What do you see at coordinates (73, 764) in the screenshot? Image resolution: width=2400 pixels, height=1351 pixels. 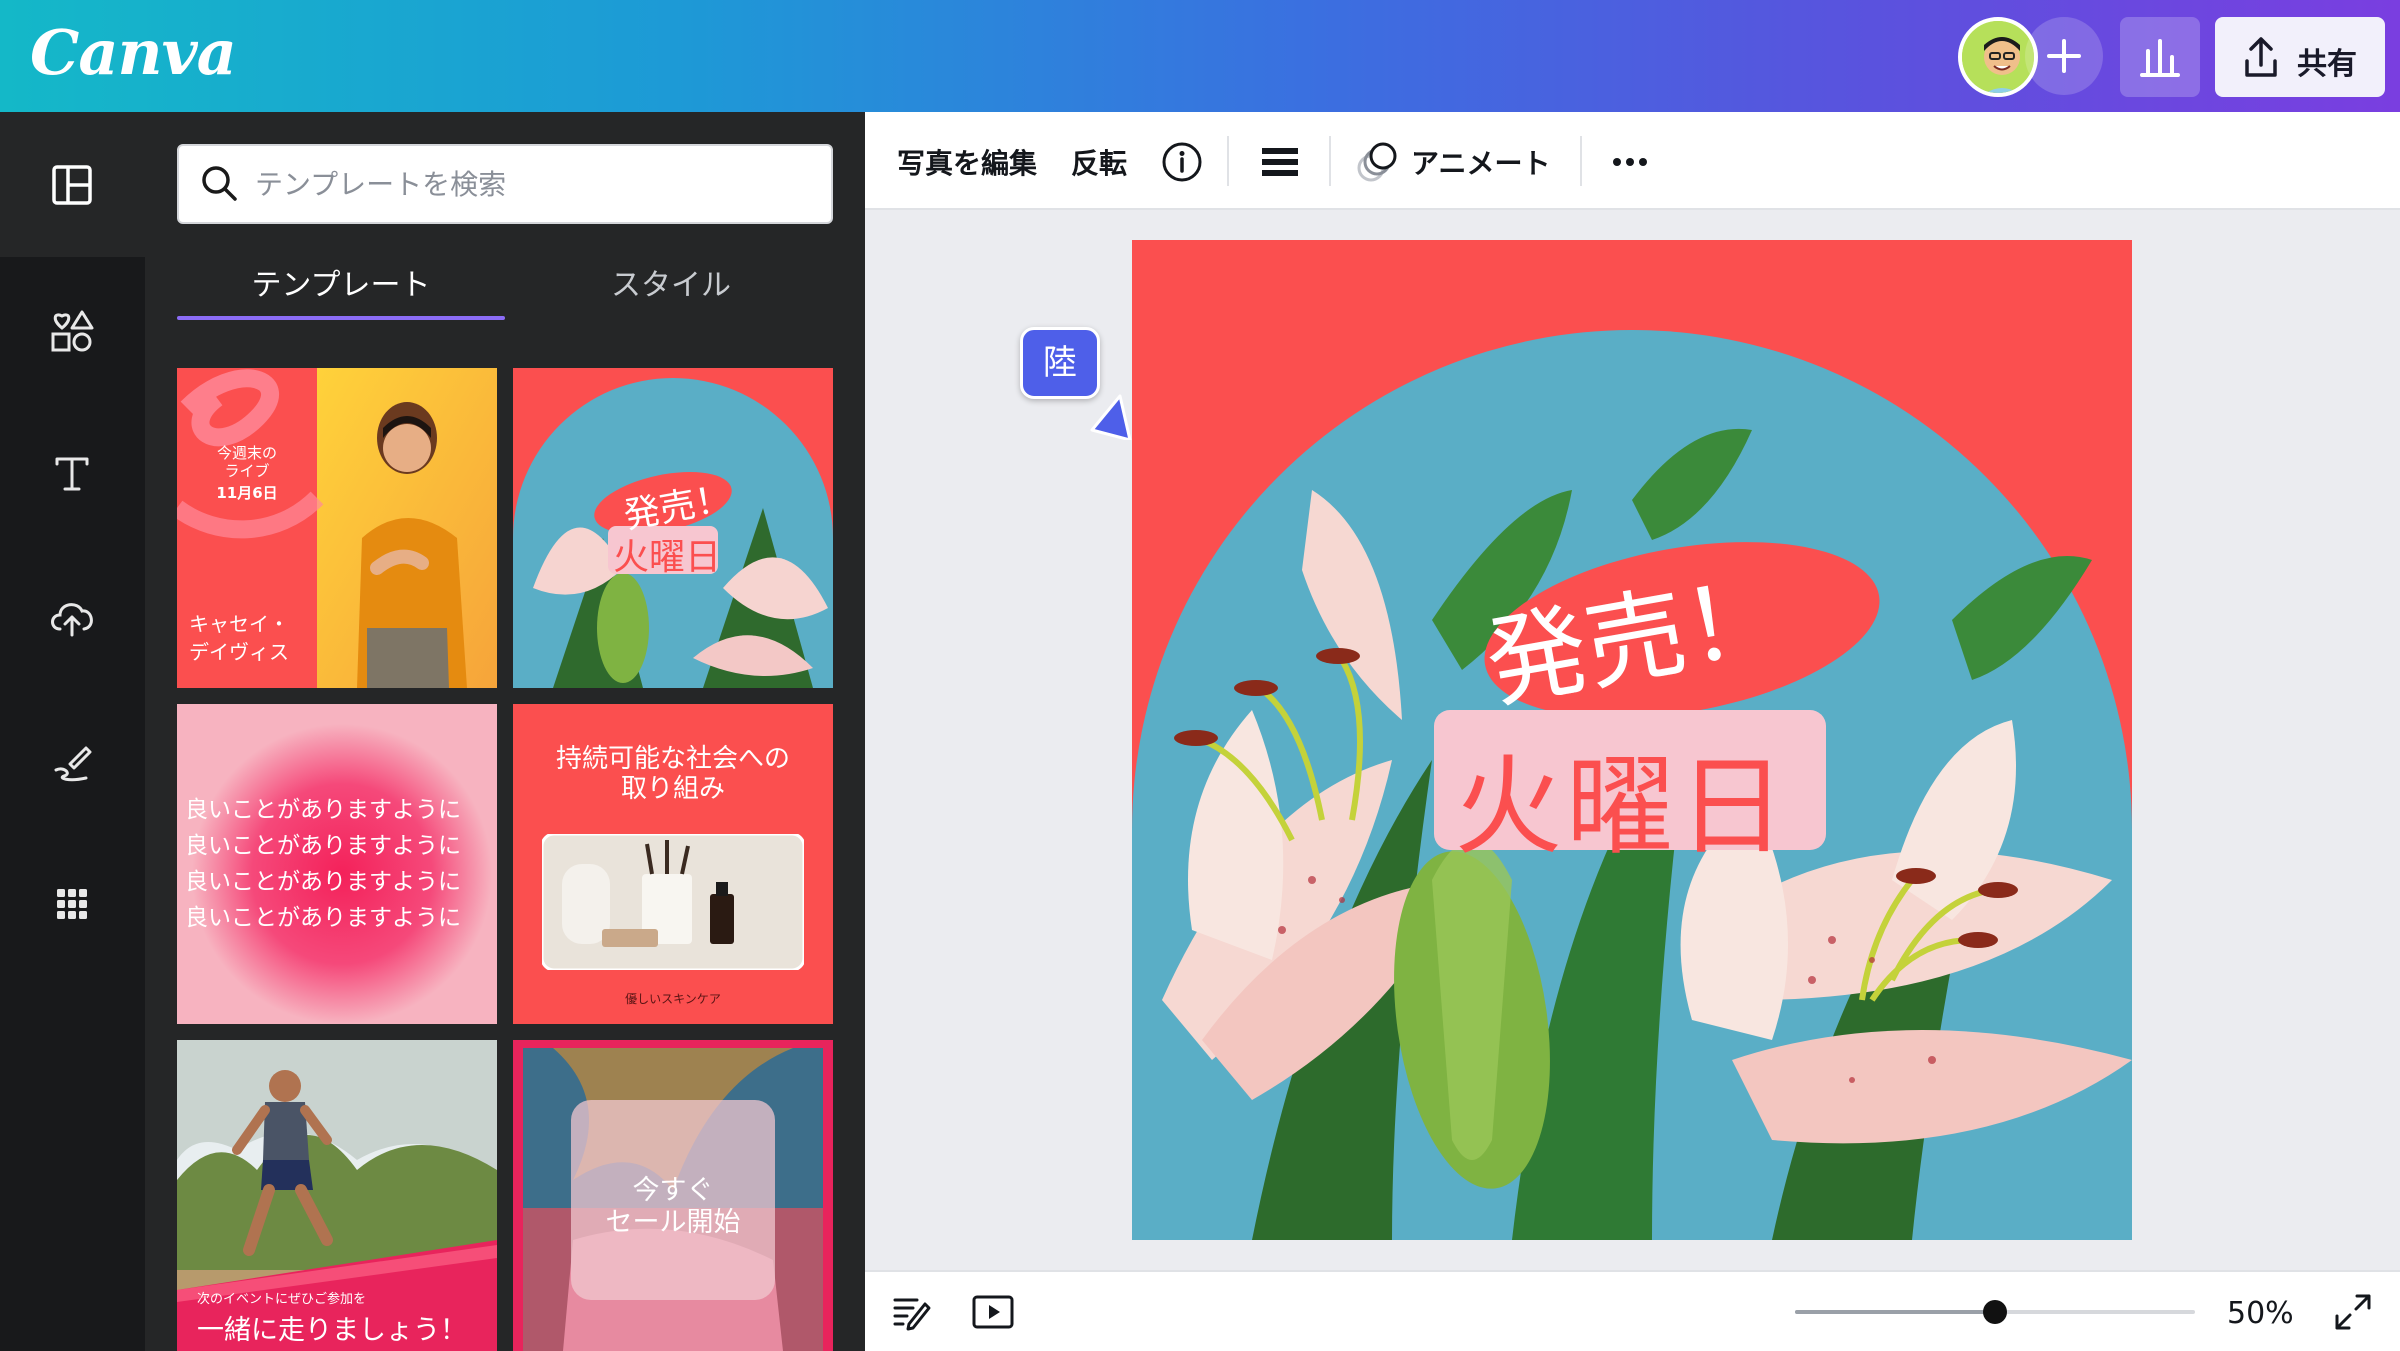 I see `draw-icon` at bounding box center [73, 764].